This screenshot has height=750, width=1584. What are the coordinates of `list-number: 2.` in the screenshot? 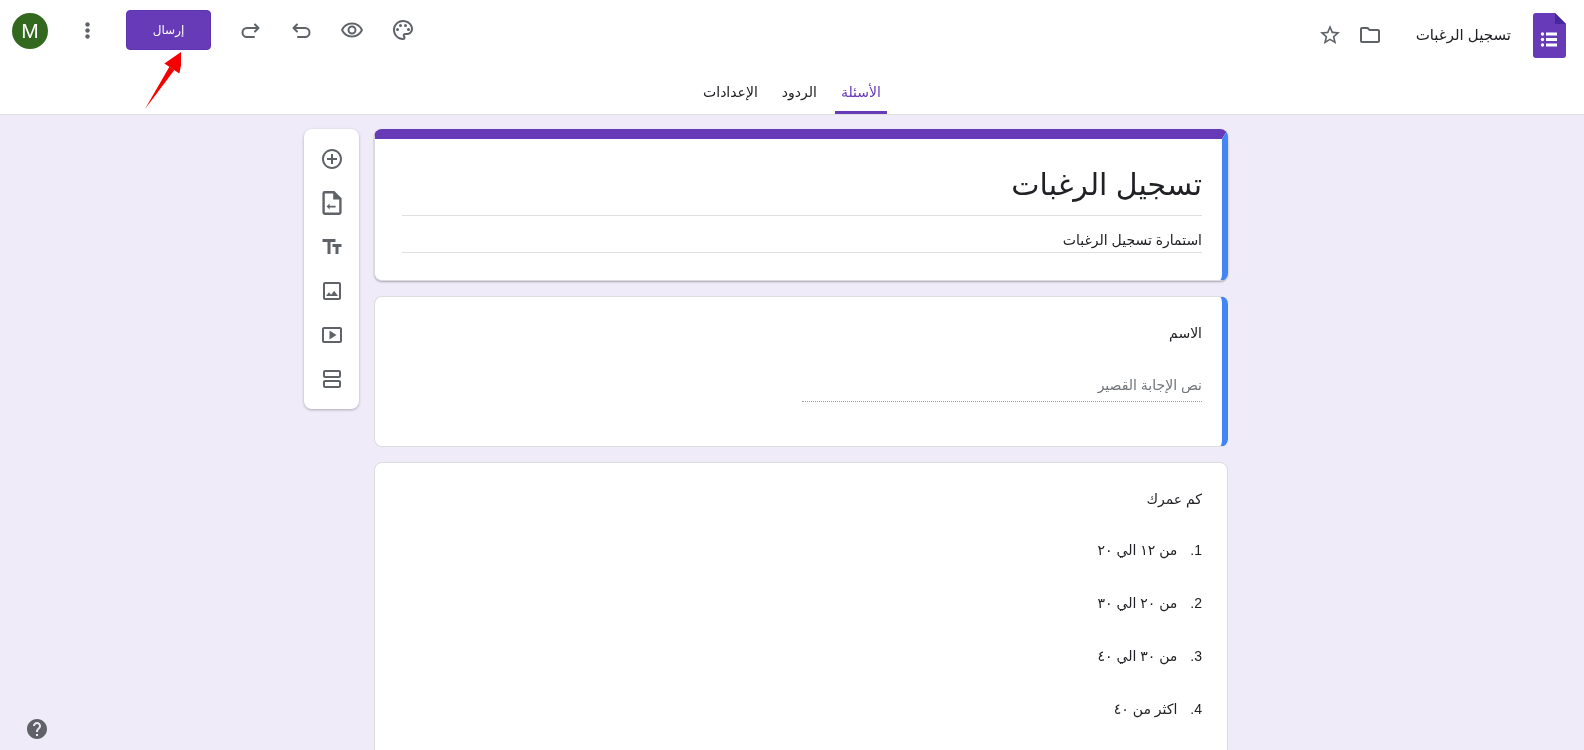 It's located at (1196, 603).